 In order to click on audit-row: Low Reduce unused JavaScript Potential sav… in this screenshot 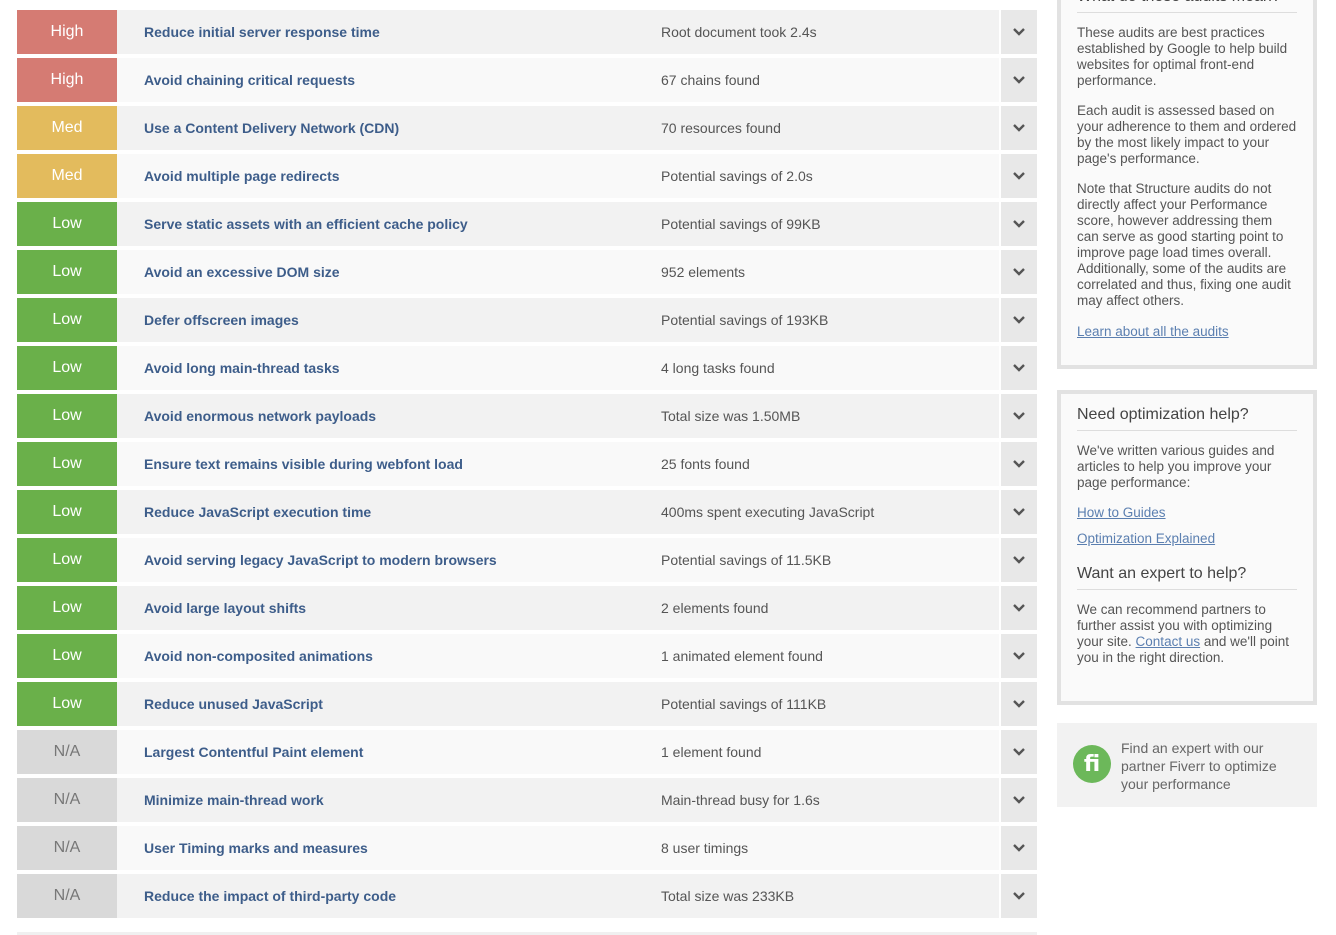, I will do `click(527, 704)`.